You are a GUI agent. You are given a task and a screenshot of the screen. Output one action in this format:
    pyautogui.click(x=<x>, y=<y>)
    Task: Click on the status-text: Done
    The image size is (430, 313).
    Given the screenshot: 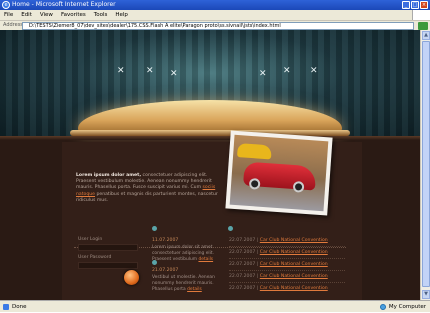 What is the action you would take?
    pyautogui.click(x=19, y=307)
    